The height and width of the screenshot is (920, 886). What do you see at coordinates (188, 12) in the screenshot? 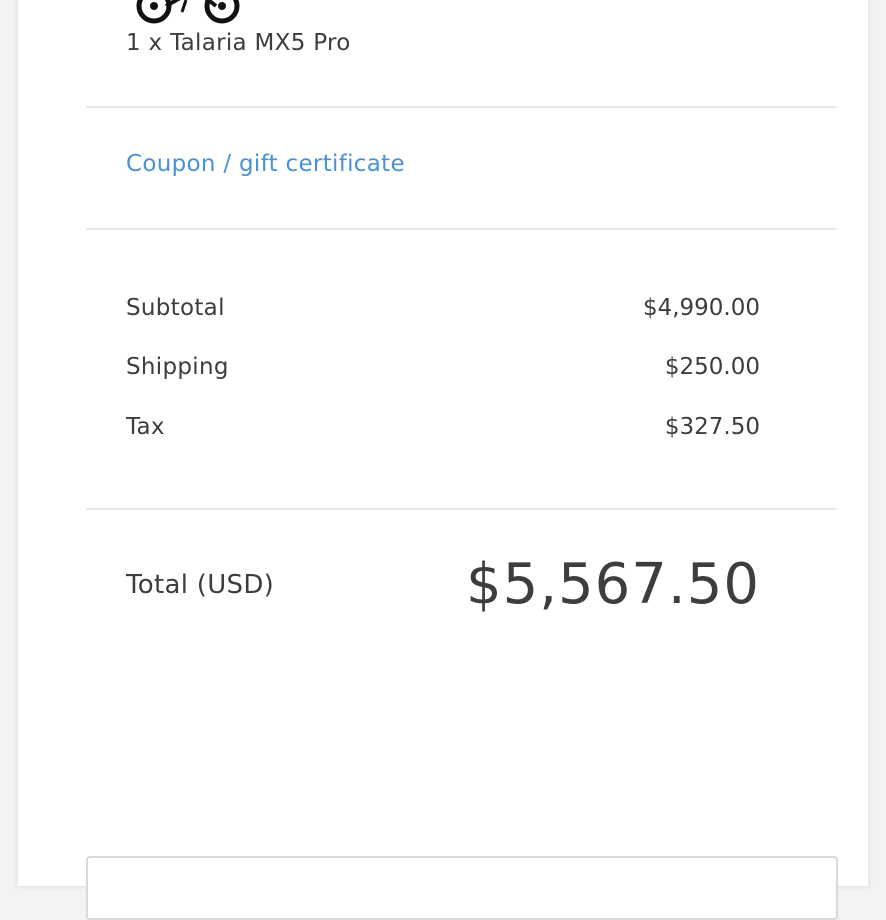
I see `dirt-bike-icon` at bounding box center [188, 12].